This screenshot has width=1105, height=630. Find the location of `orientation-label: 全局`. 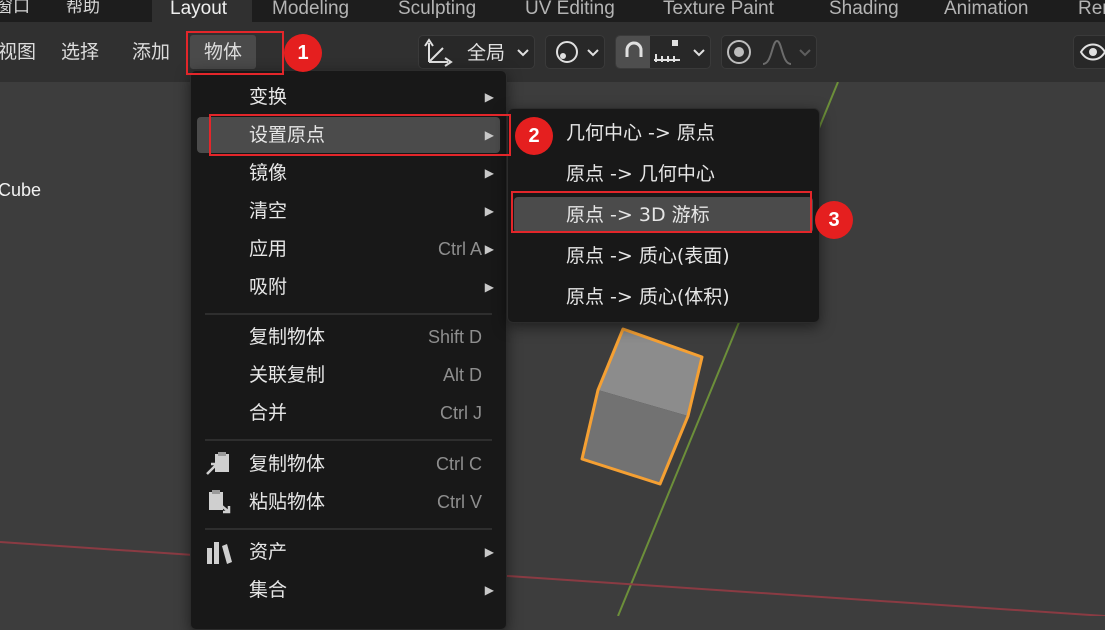

orientation-label: 全局 is located at coordinates (486, 53).